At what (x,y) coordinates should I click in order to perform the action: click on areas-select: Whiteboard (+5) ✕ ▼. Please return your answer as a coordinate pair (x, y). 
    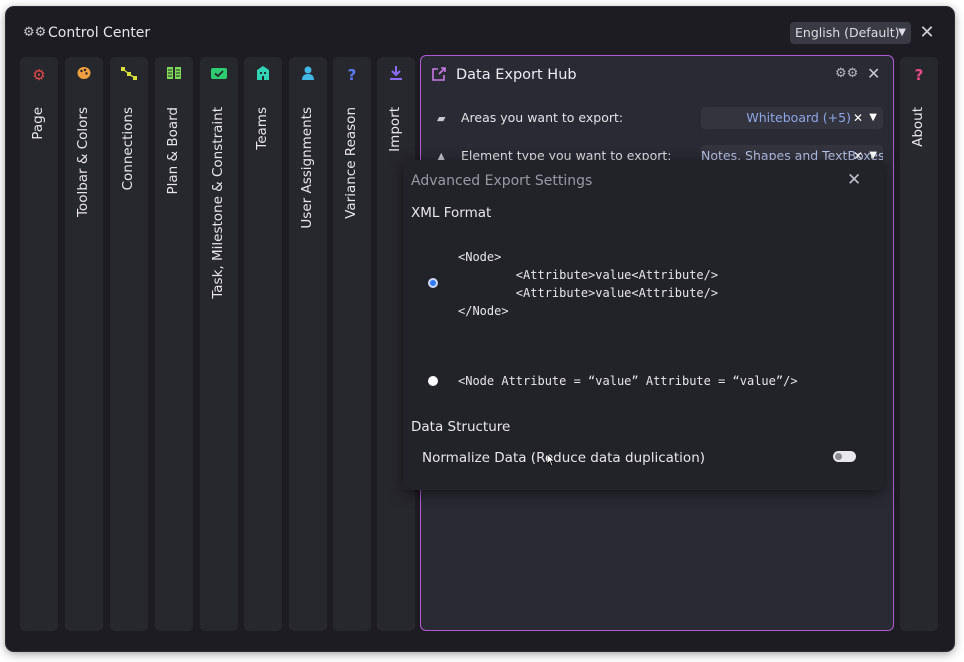
    Looking at the image, I should click on (792, 118).